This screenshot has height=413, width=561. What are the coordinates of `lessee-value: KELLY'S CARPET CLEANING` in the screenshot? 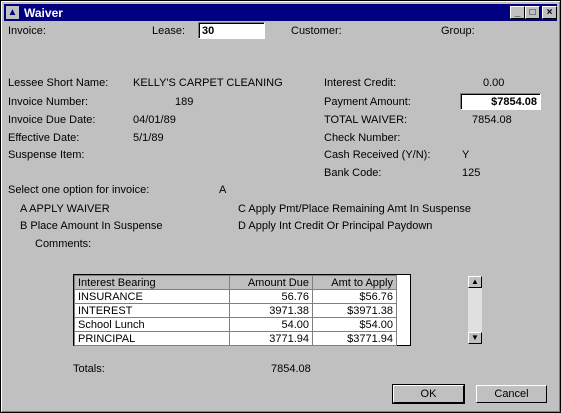 It's located at (208, 83).